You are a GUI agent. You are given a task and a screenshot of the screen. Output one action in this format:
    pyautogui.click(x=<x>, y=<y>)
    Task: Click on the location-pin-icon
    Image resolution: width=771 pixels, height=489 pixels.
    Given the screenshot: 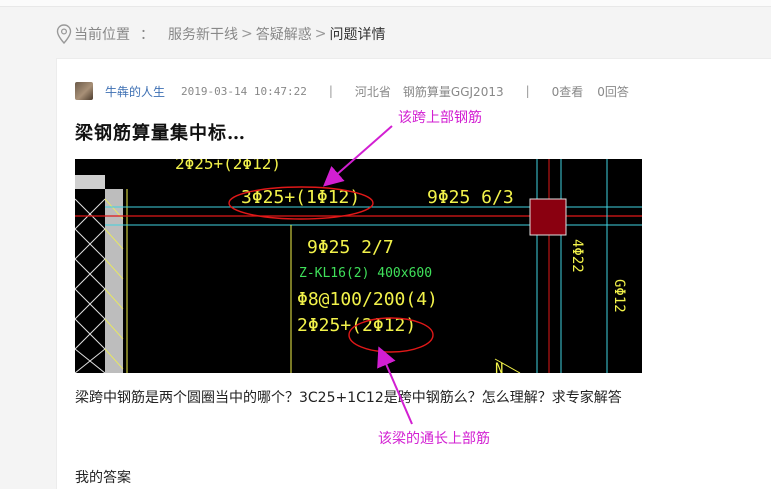 What is the action you would take?
    pyautogui.click(x=64, y=34)
    